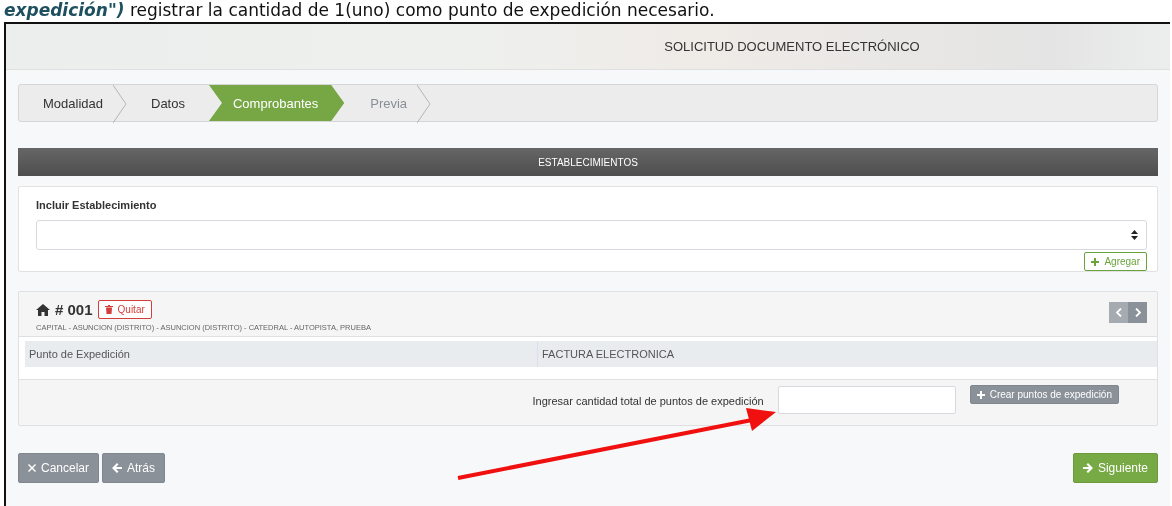  What do you see at coordinates (866, 400) in the screenshot?
I see `quantity-field` at bounding box center [866, 400].